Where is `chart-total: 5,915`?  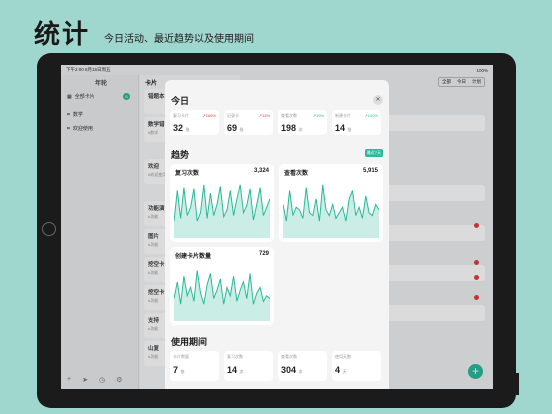 chart-total: 5,915 is located at coordinates (370, 171).